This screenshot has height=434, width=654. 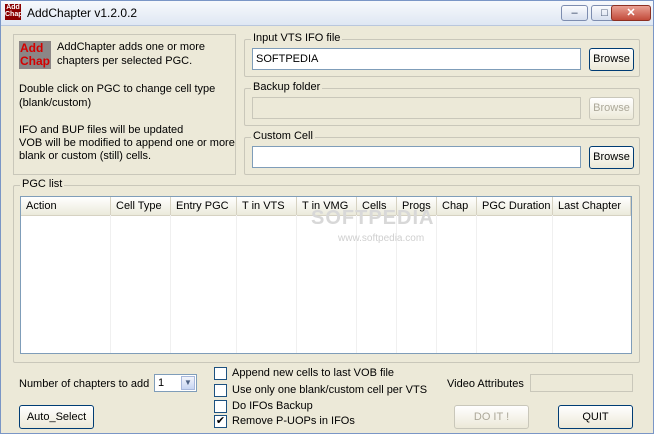 What do you see at coordinates (287, 87) in the screenshot?
I see `backup-label: Backup folder` at bounding box center [287, 87].